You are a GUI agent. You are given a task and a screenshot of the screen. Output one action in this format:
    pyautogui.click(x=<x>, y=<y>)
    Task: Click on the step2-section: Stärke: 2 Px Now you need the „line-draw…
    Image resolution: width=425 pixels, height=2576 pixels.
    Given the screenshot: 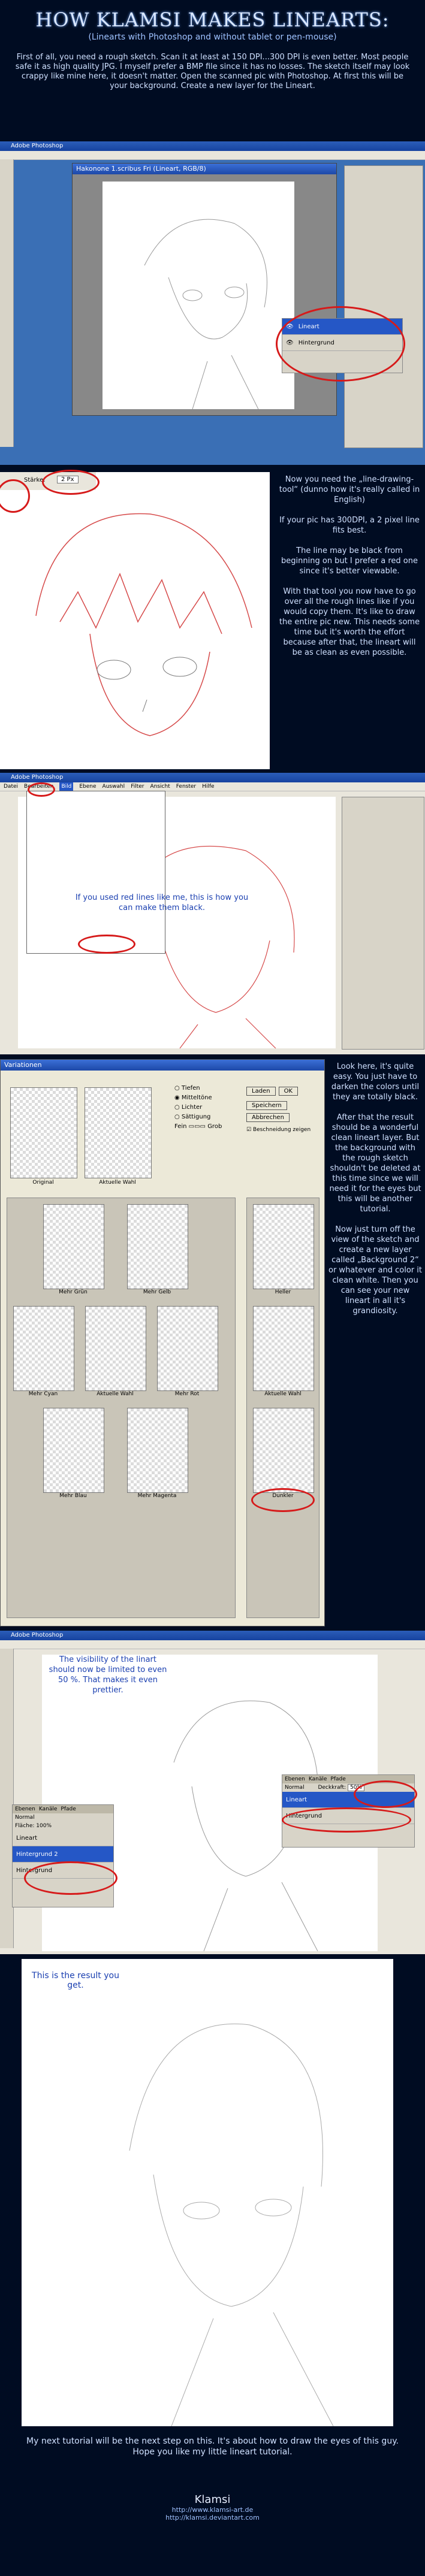 What is the action you would take?
    pyautogui.click(x=212, y=619)
    